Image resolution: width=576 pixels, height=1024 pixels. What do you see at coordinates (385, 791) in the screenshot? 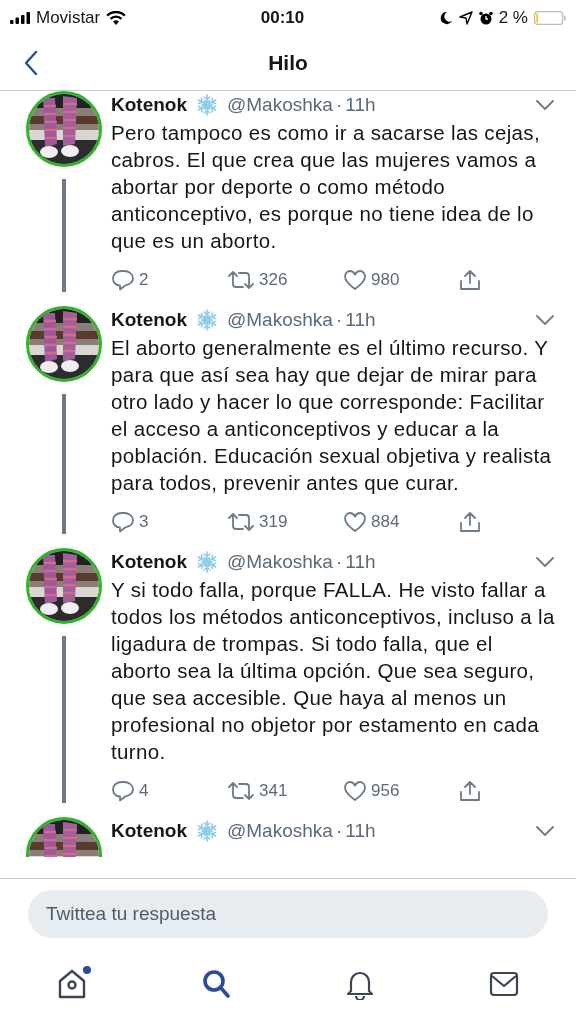
I see `like-count: 956` at bounding box center [385, 791].